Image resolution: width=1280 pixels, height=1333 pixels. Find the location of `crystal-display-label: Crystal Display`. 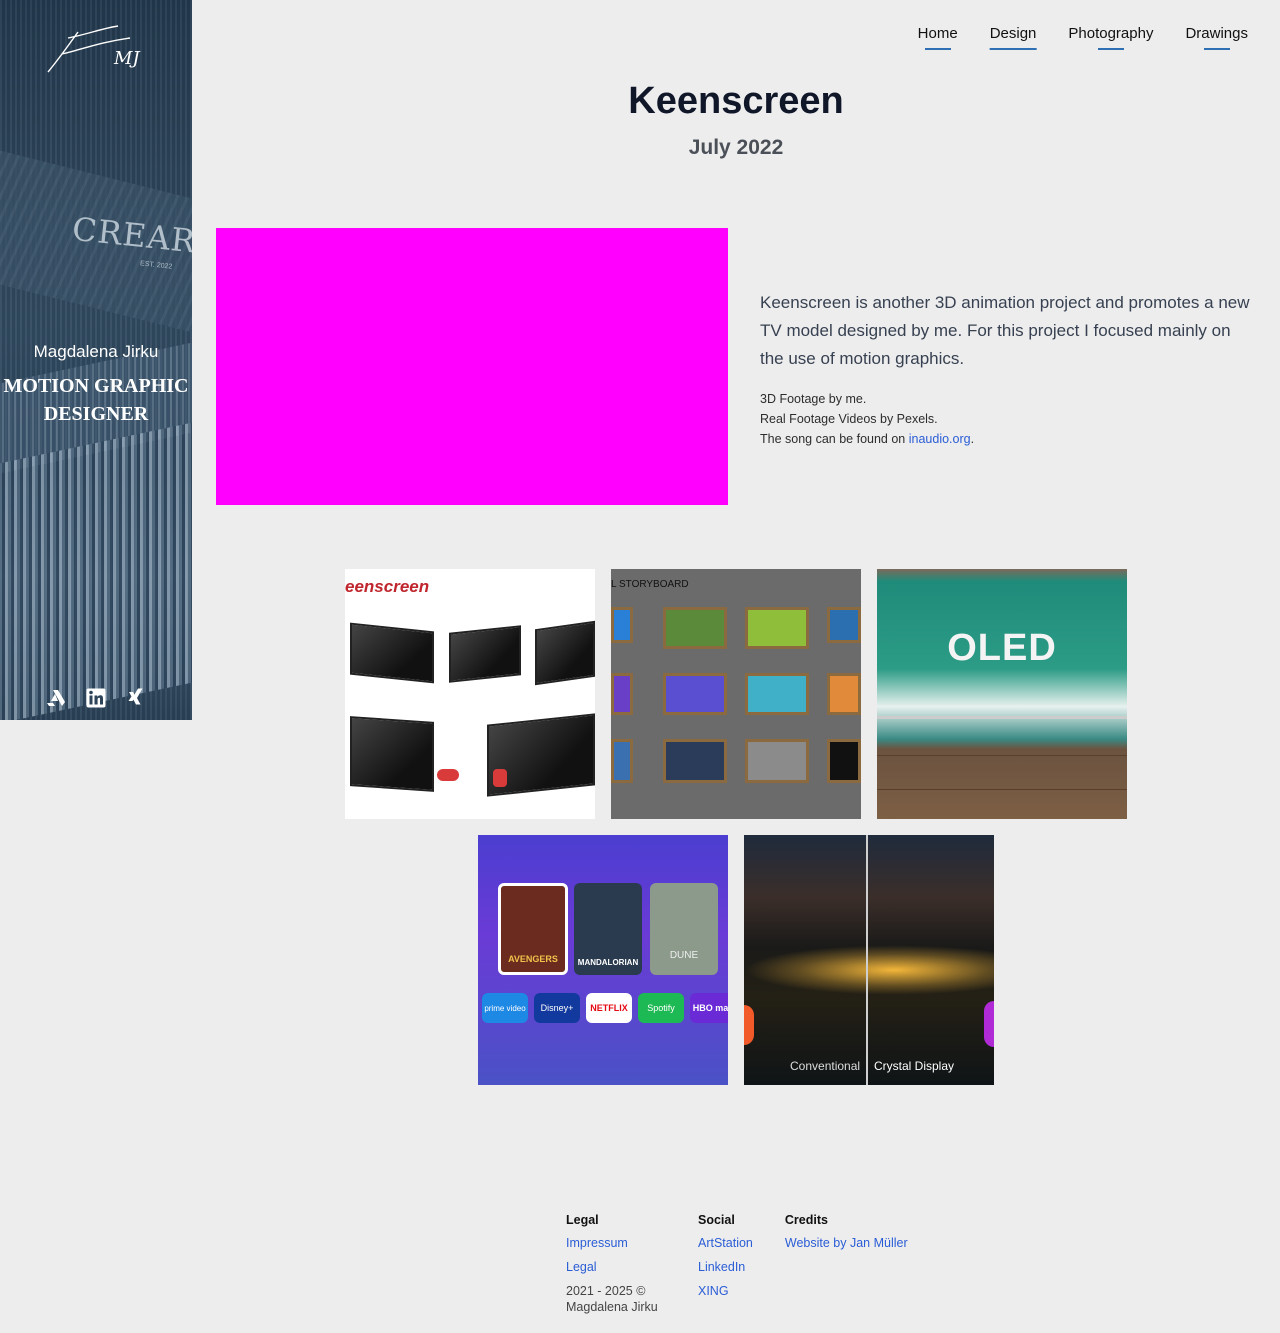

crystal-display-label: Crystal Display is located at coordinates (914, 1066).